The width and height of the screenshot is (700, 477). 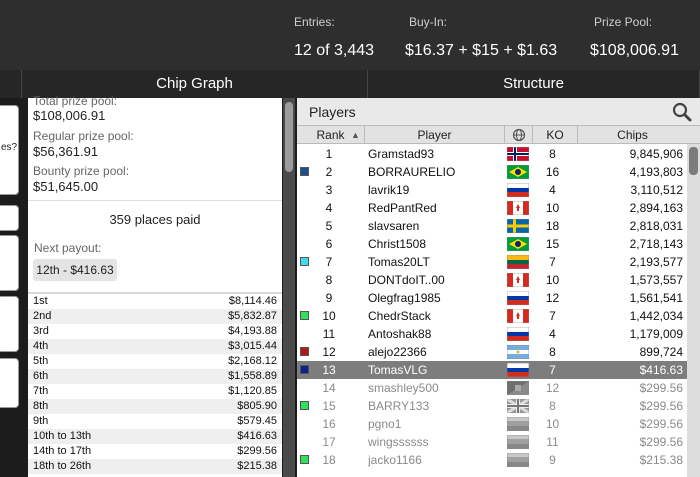 I want to click on player-column-header: Player, so click(x=435, y=135).